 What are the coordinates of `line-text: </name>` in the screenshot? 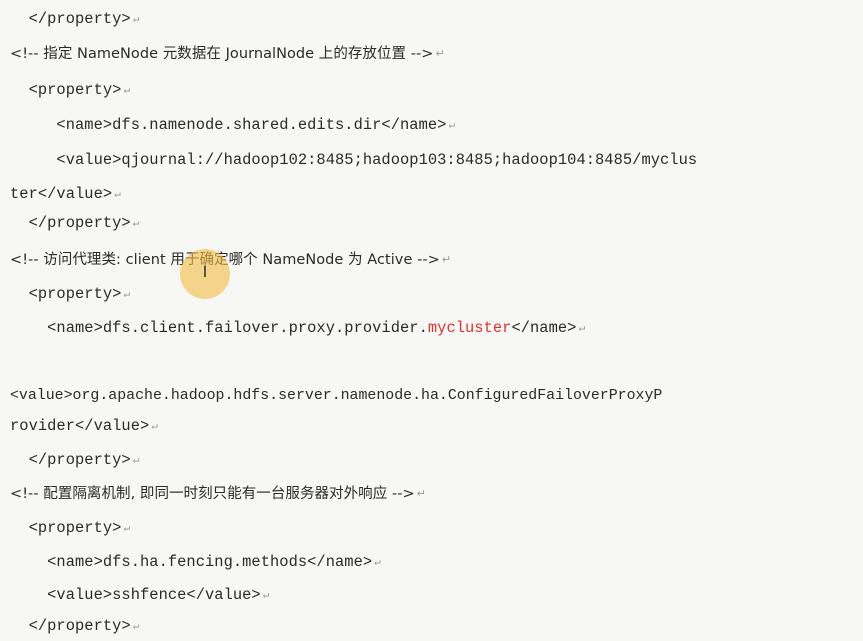 It's located at (544, 328).